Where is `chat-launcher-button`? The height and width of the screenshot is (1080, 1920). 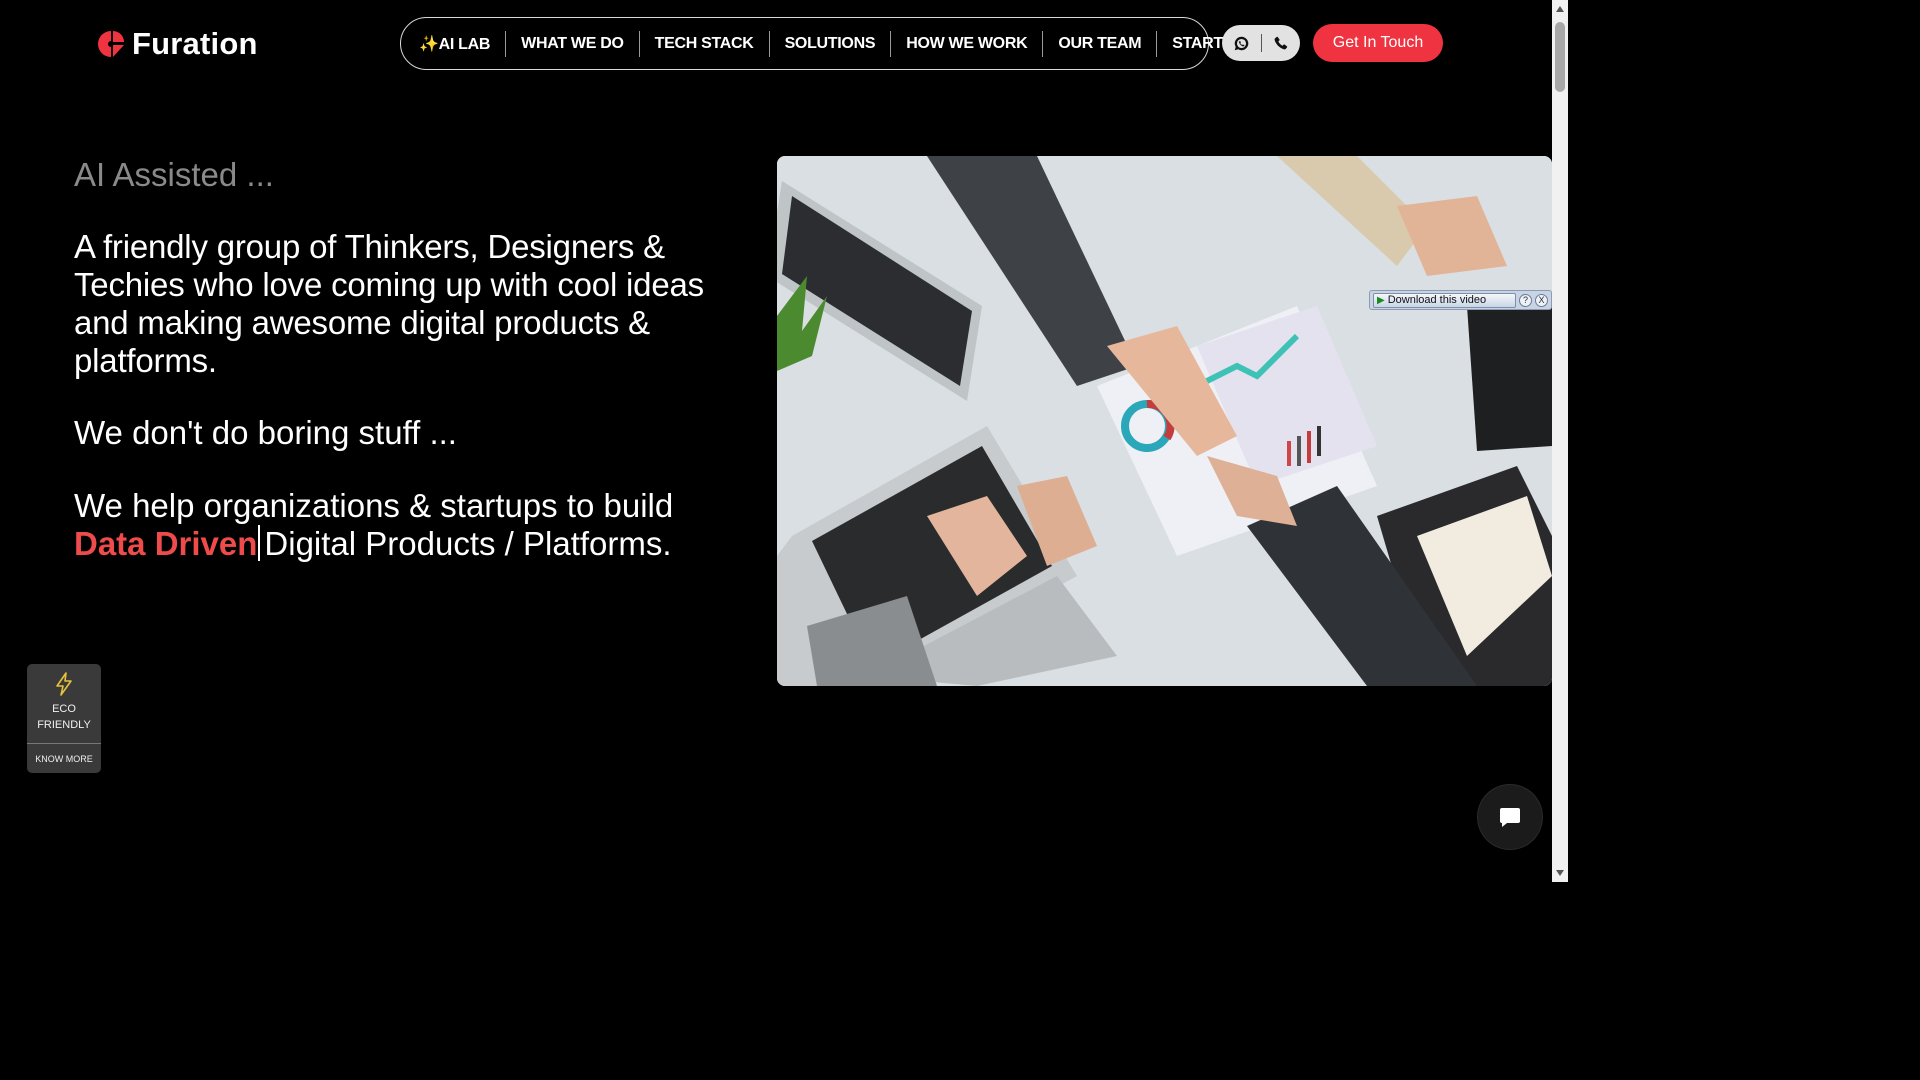
chat-launcher-button is located at coordinates (1510, 817).